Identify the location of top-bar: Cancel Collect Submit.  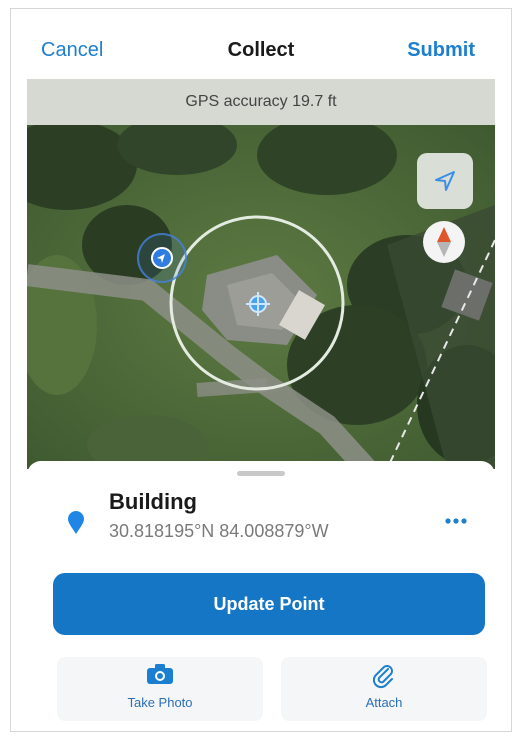
(261, 48).